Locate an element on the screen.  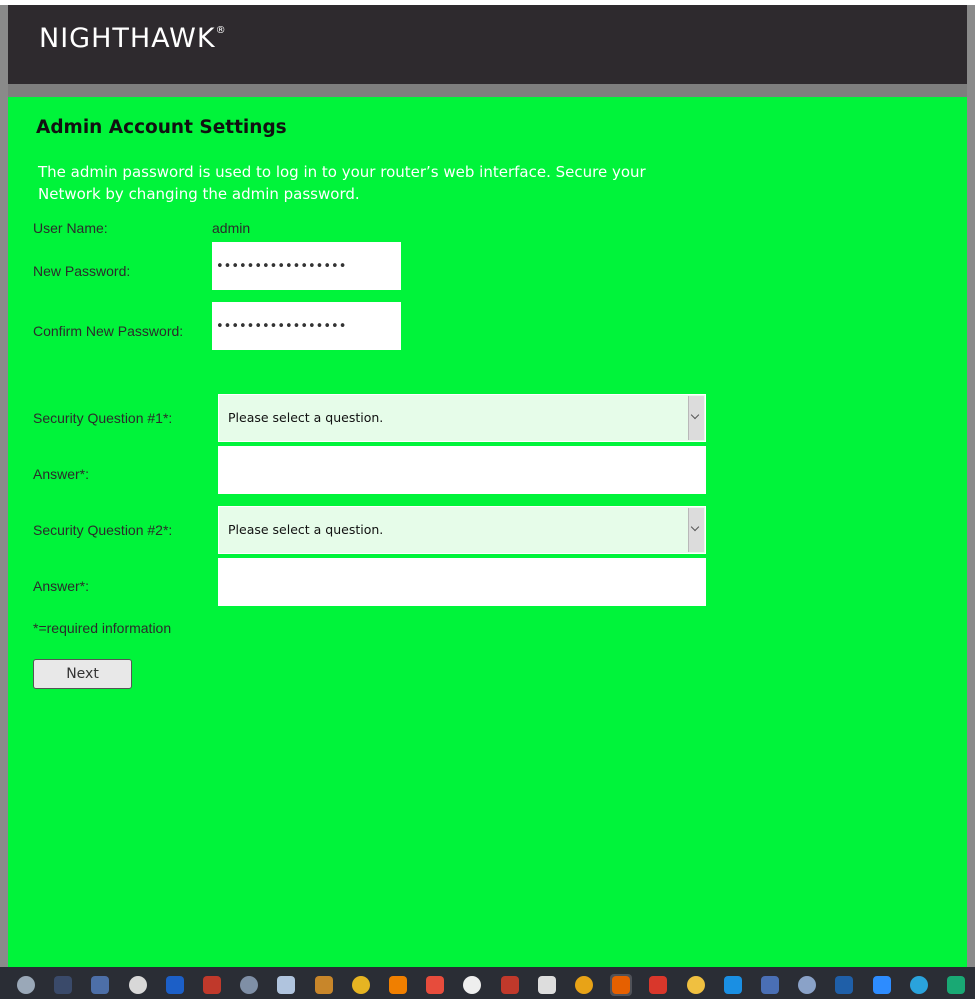
clock-icon is located at coordinates (100, 985).